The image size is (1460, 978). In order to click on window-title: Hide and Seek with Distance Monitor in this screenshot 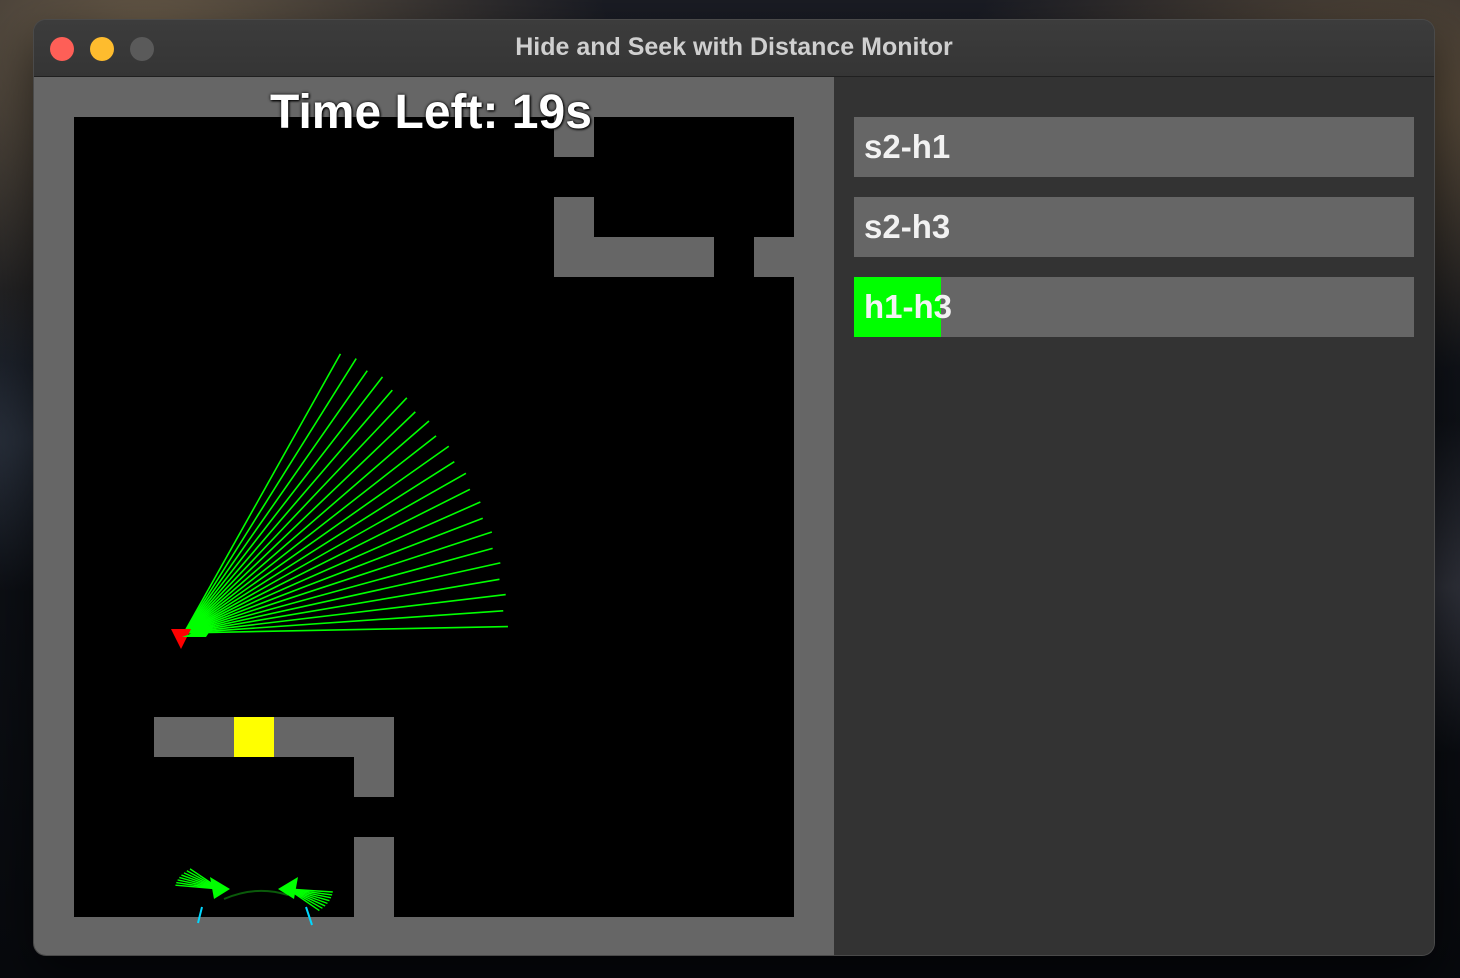, I will do `click(734, 47)`.